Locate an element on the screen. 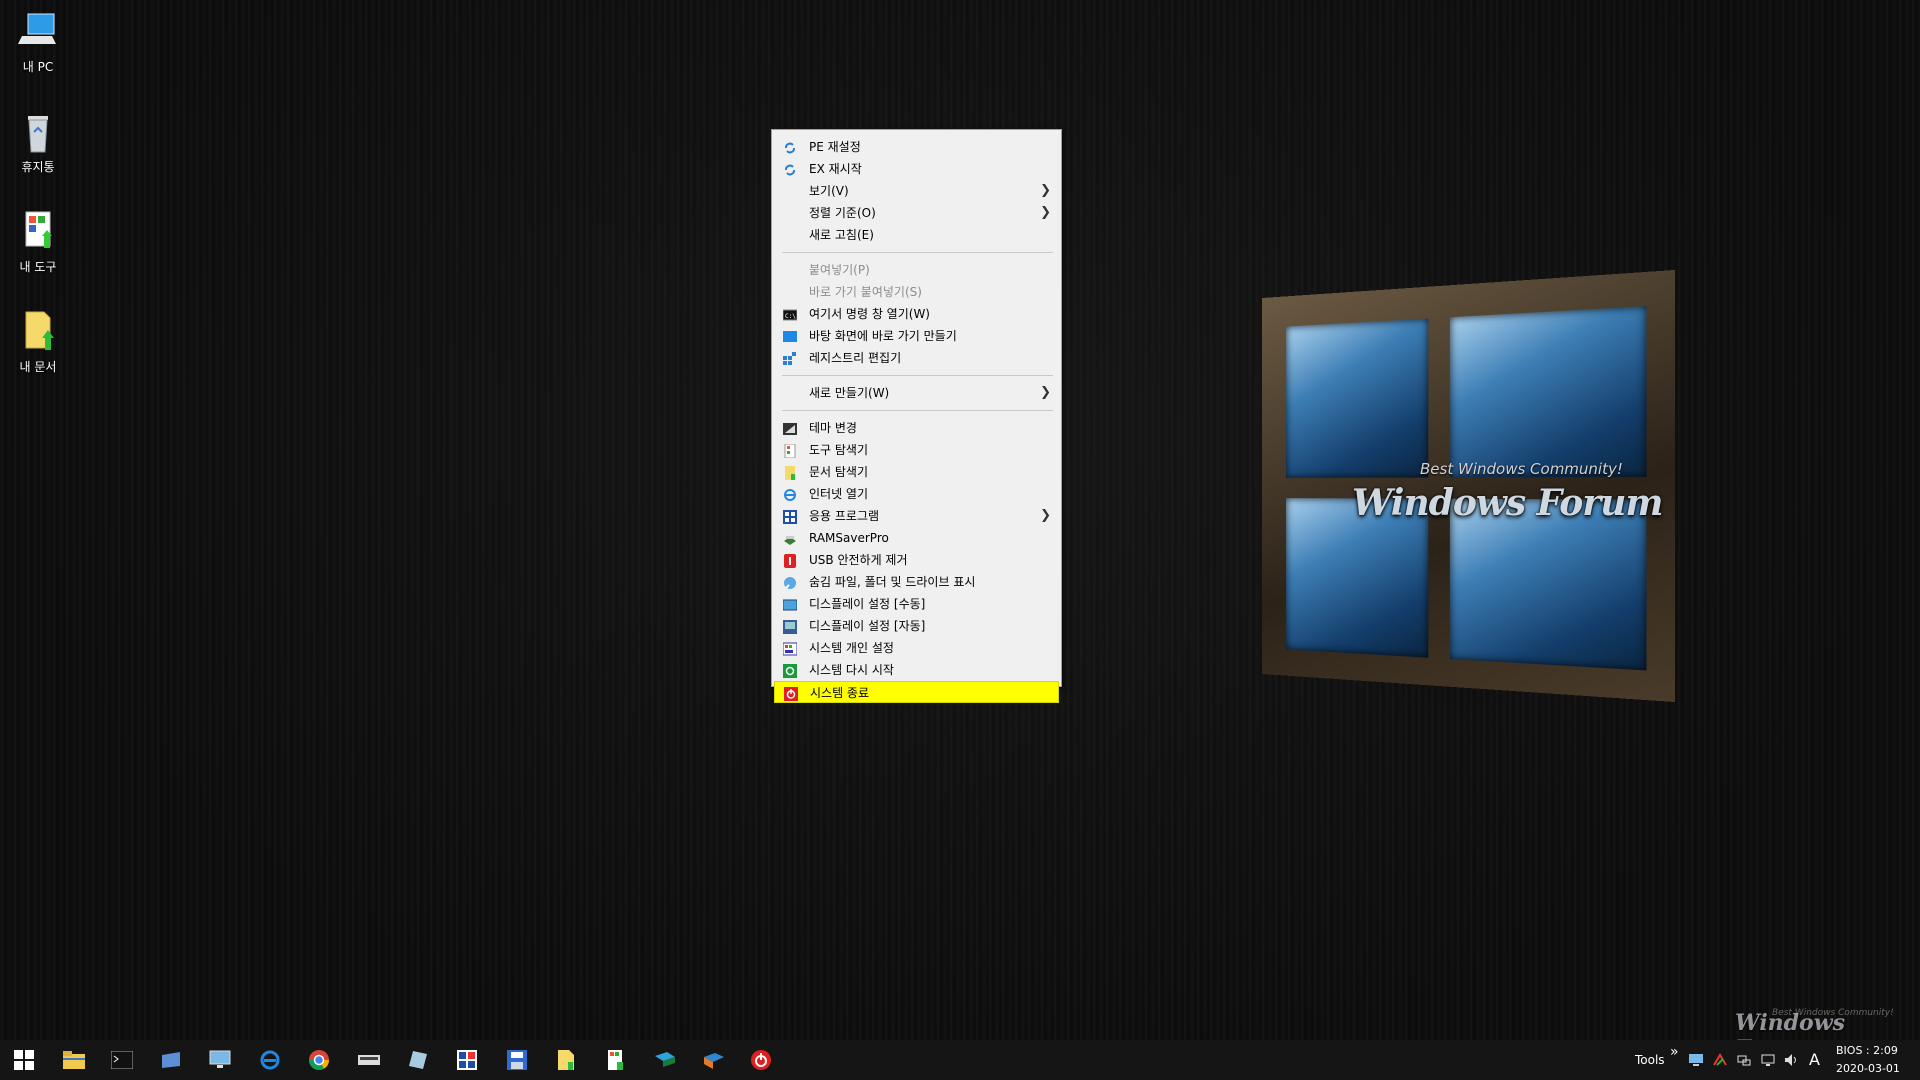  menu-item-change-theme: 테마 변경 is located at coordinates (916, 428).